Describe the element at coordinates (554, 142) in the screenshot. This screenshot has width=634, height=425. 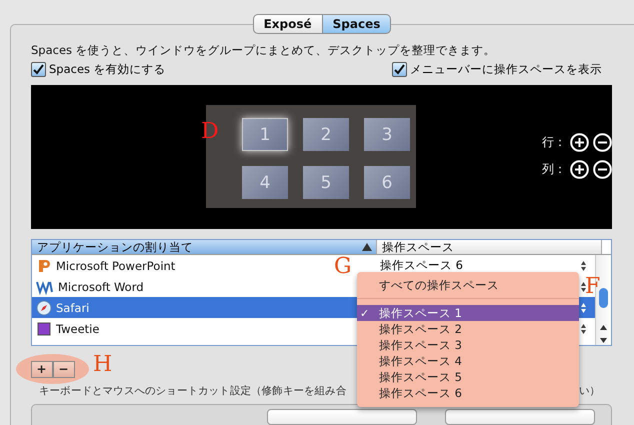
I see `rows-label: 行：` at that location.